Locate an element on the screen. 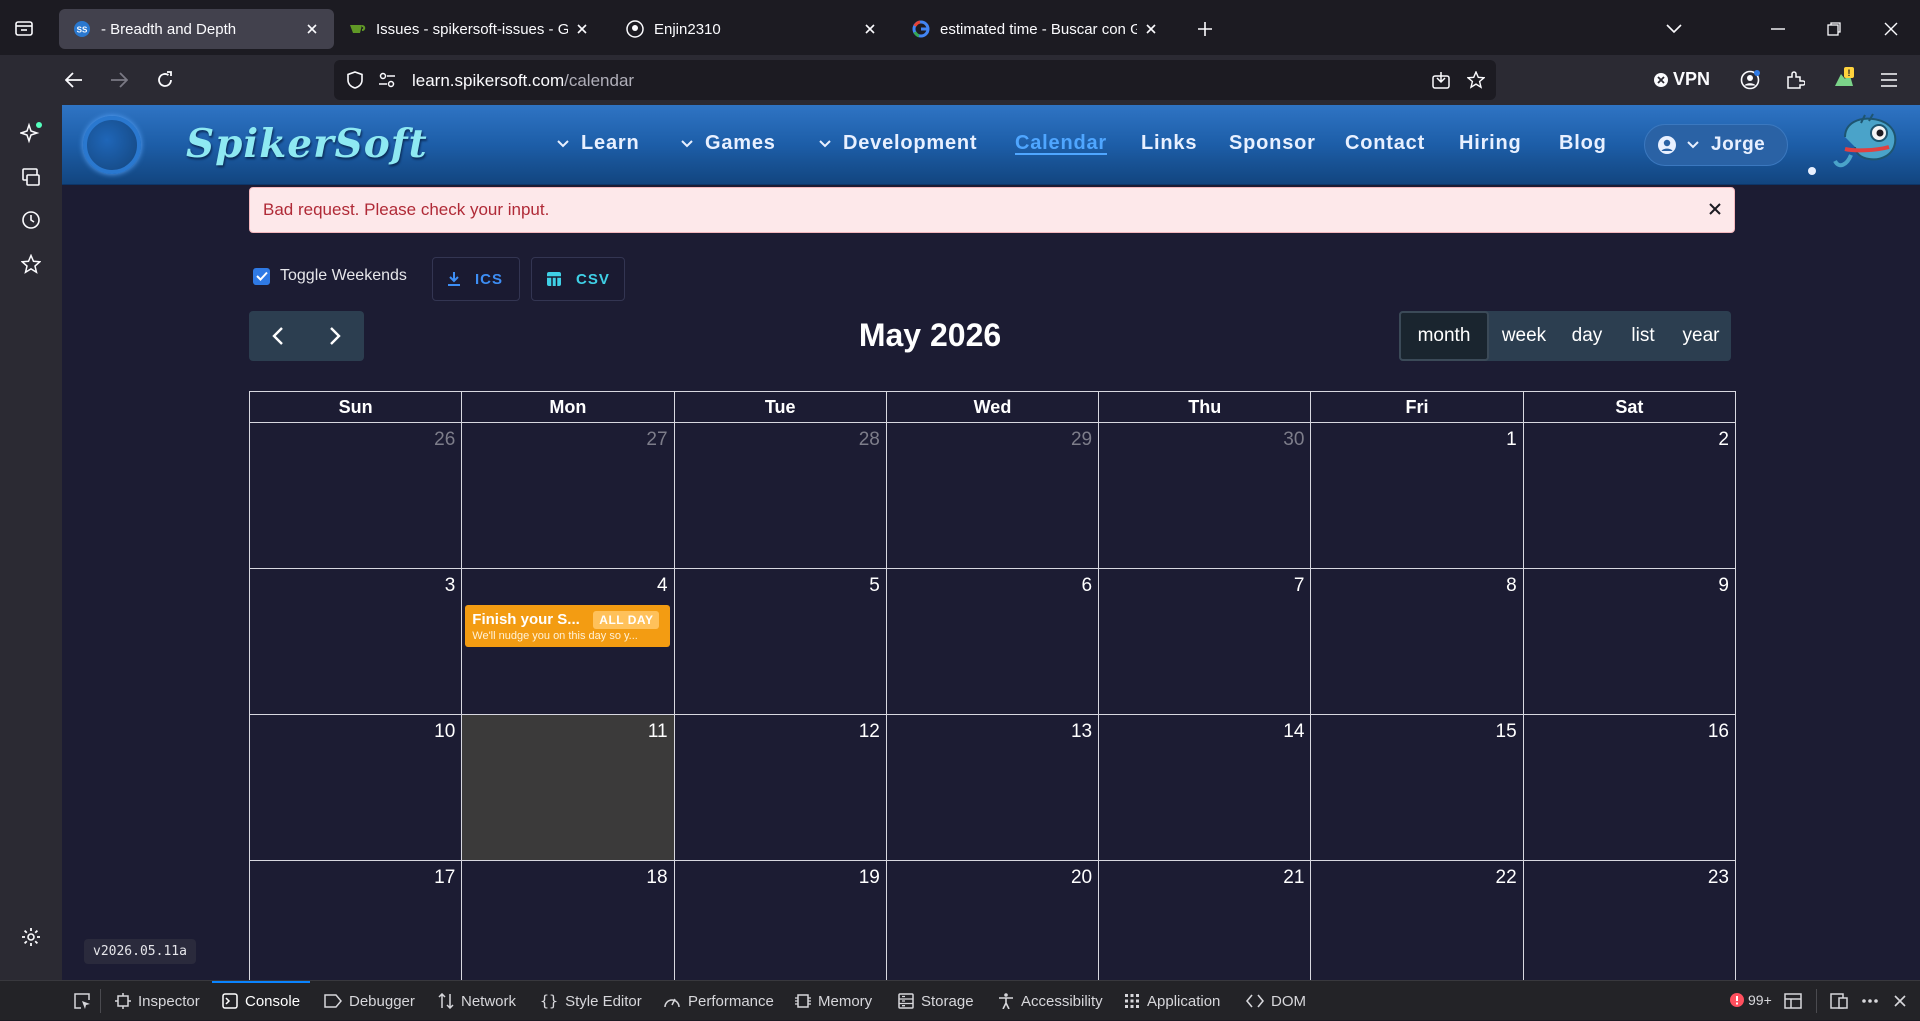 This screenshot has width=1920, height=1021. day-cell: 8 is located at coordinates (1417, 642).